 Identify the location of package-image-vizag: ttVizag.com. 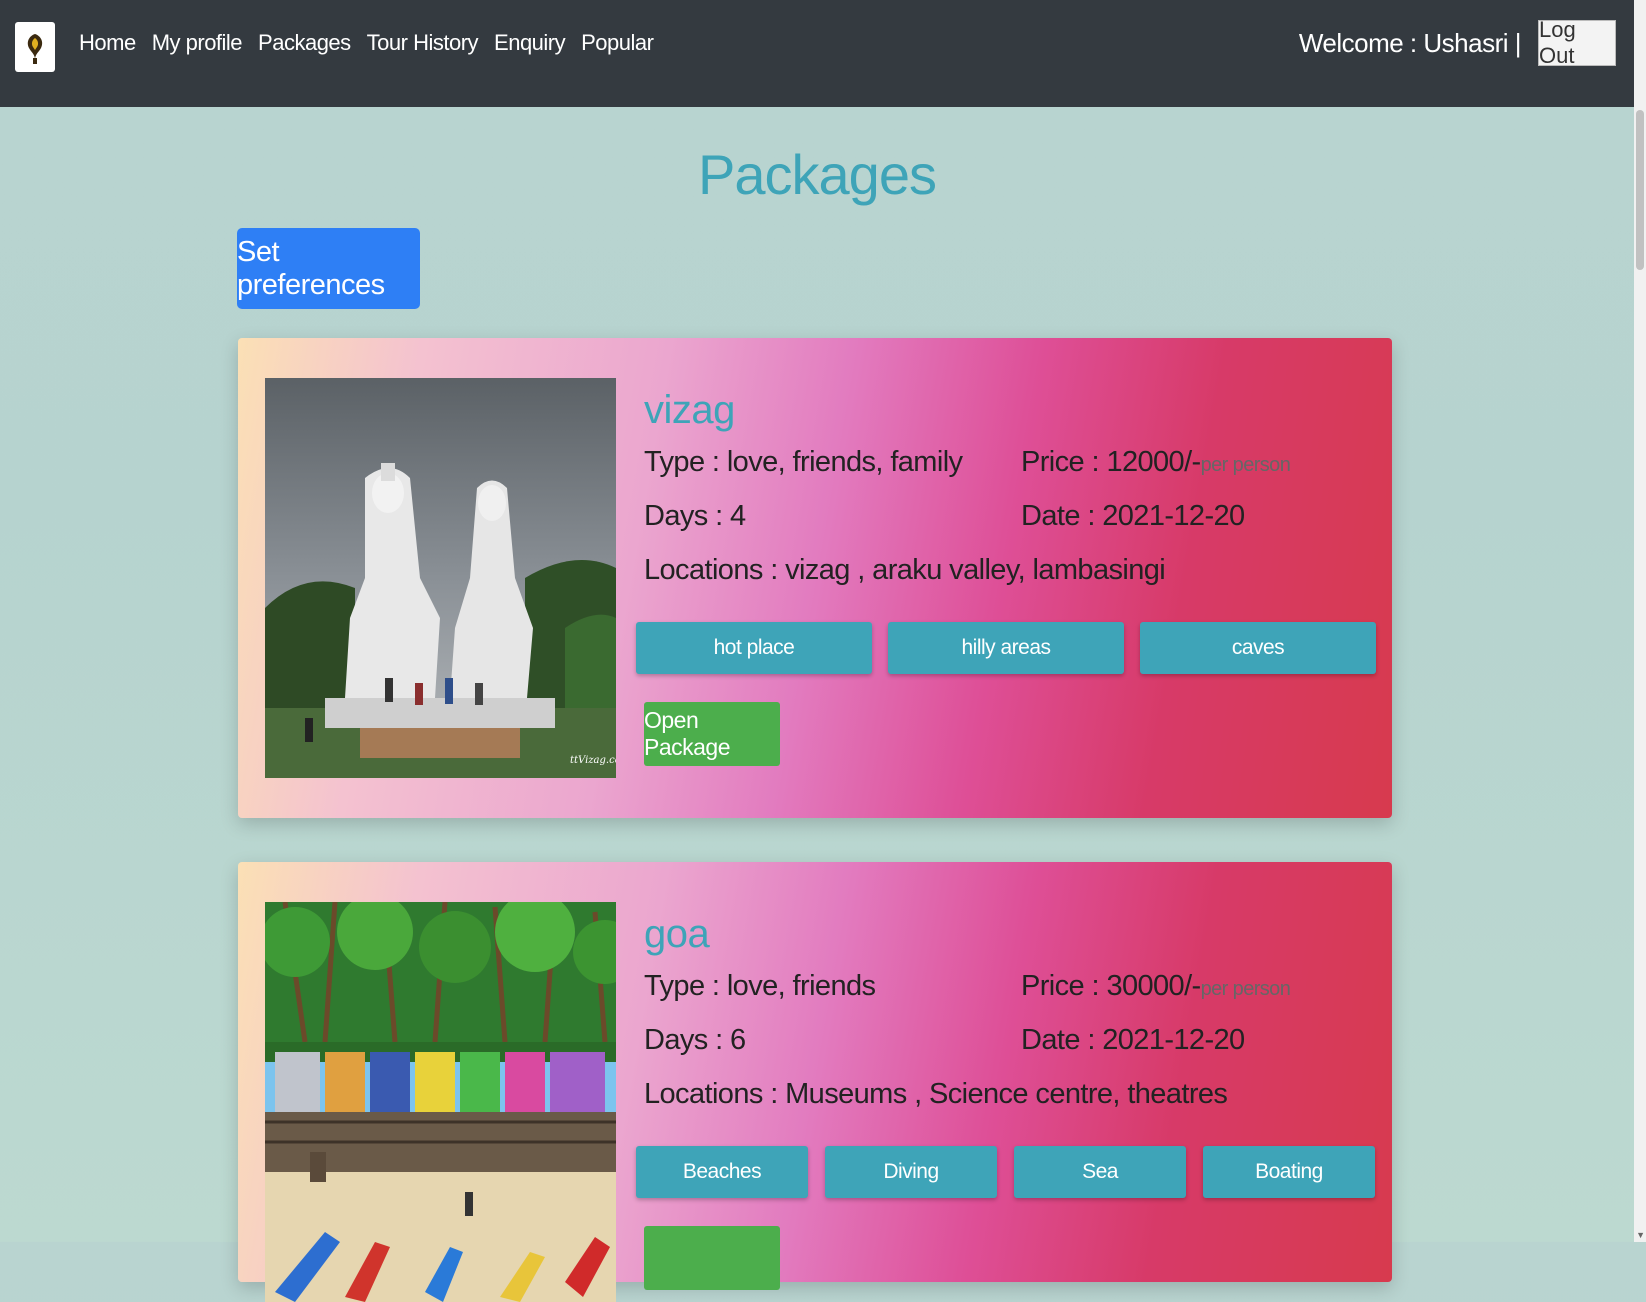
(440, 578).